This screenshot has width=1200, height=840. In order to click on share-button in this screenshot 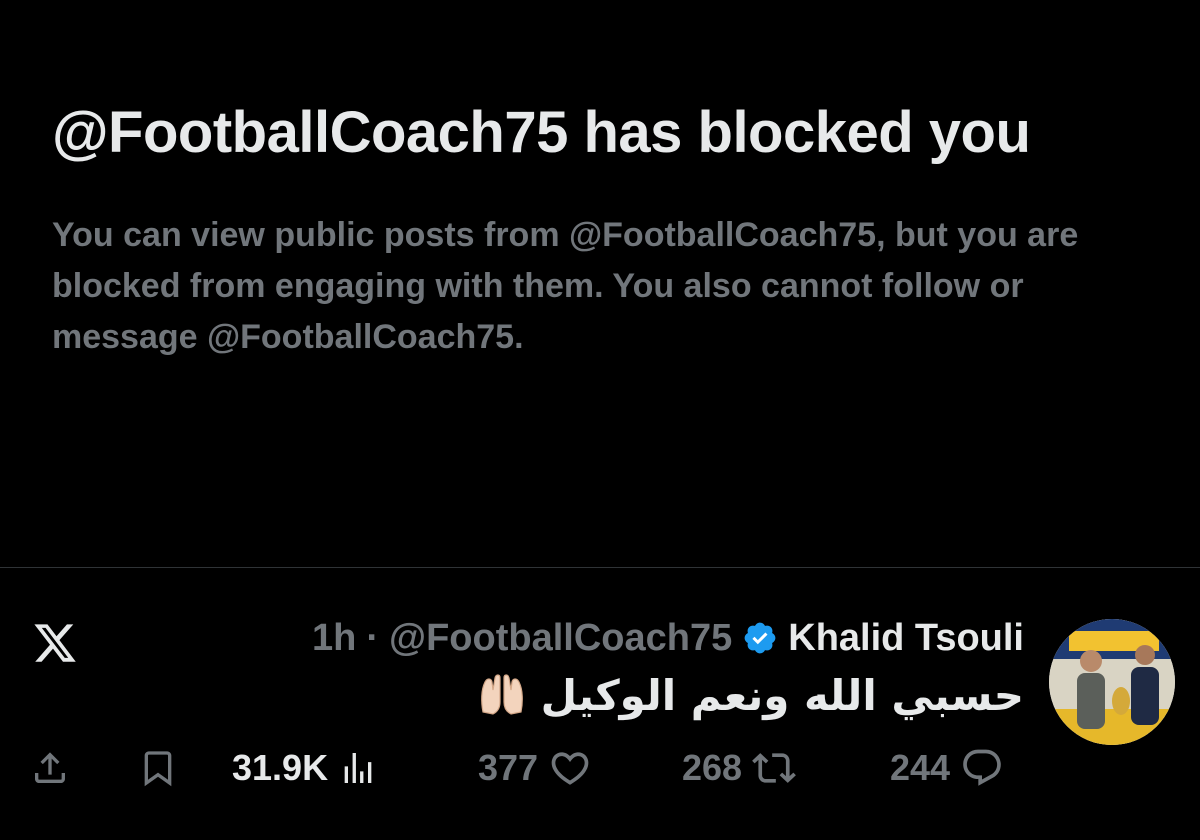, I will do `click(50, 768)`.